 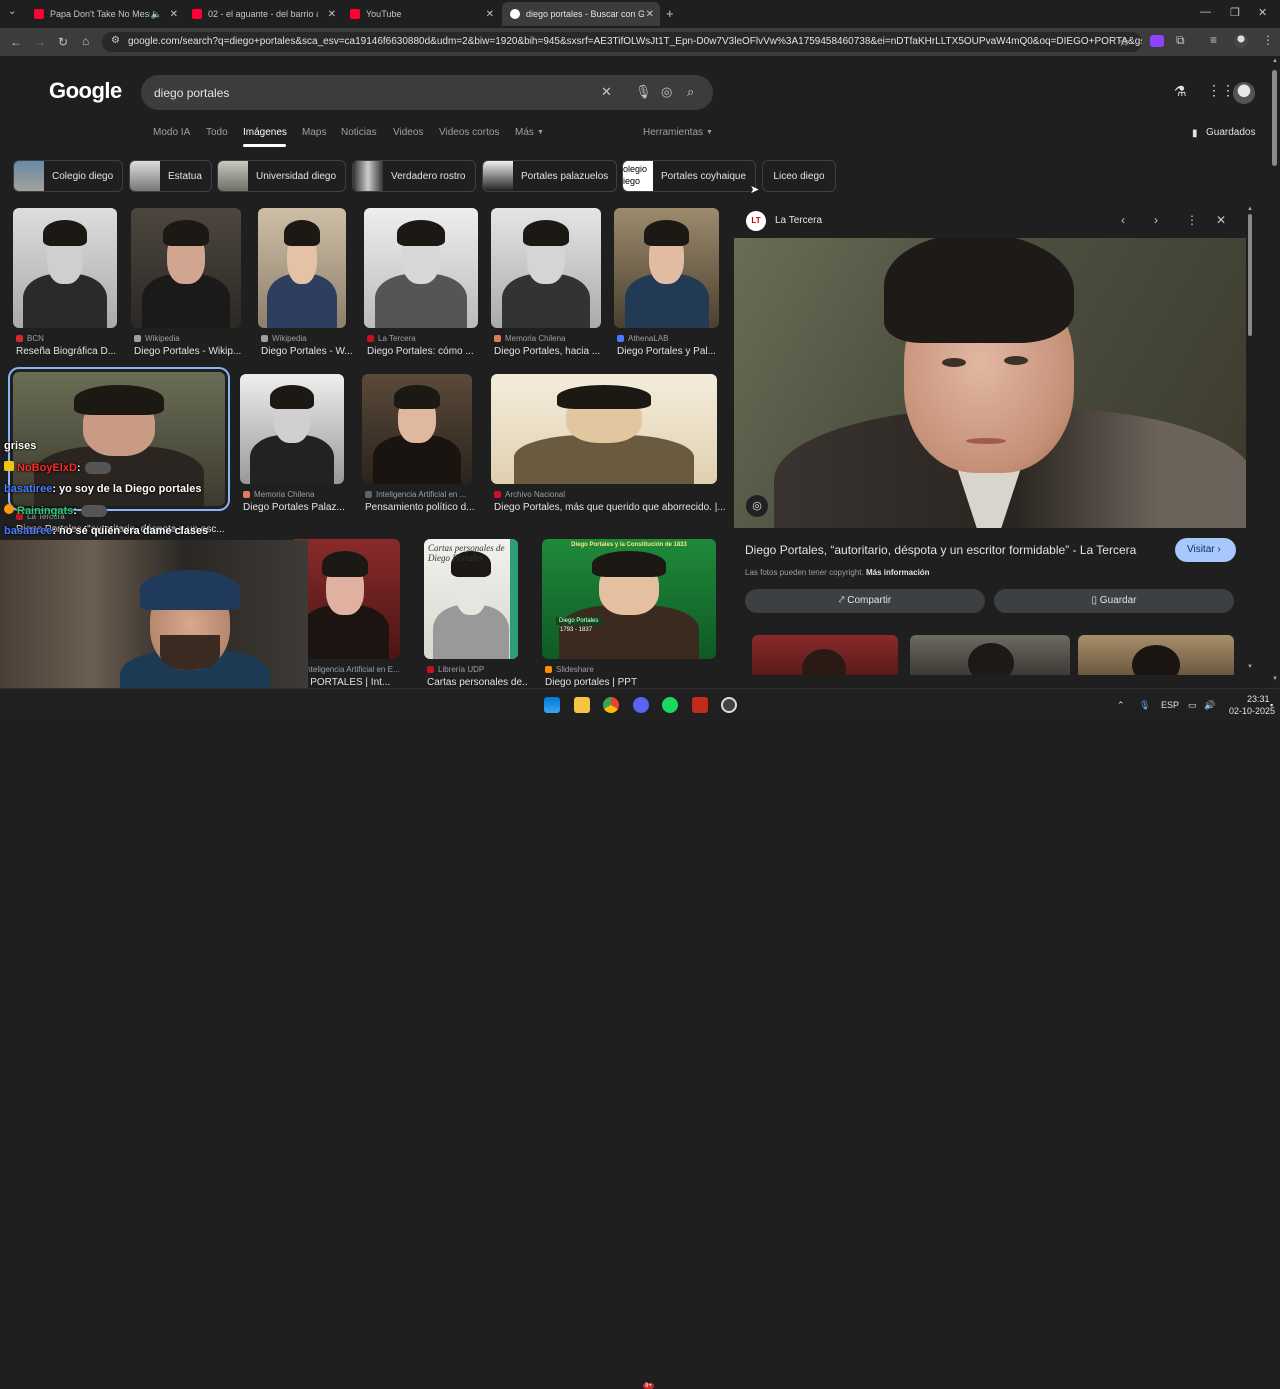 I want to click on result-source: BCN, so click(x=35, y=338).